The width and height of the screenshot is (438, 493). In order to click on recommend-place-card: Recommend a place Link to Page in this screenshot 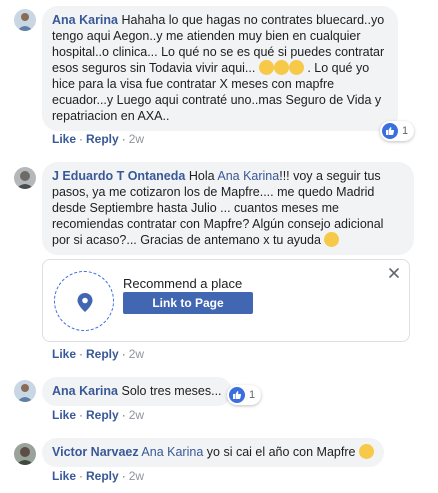, I will do `click(226, 300)`.